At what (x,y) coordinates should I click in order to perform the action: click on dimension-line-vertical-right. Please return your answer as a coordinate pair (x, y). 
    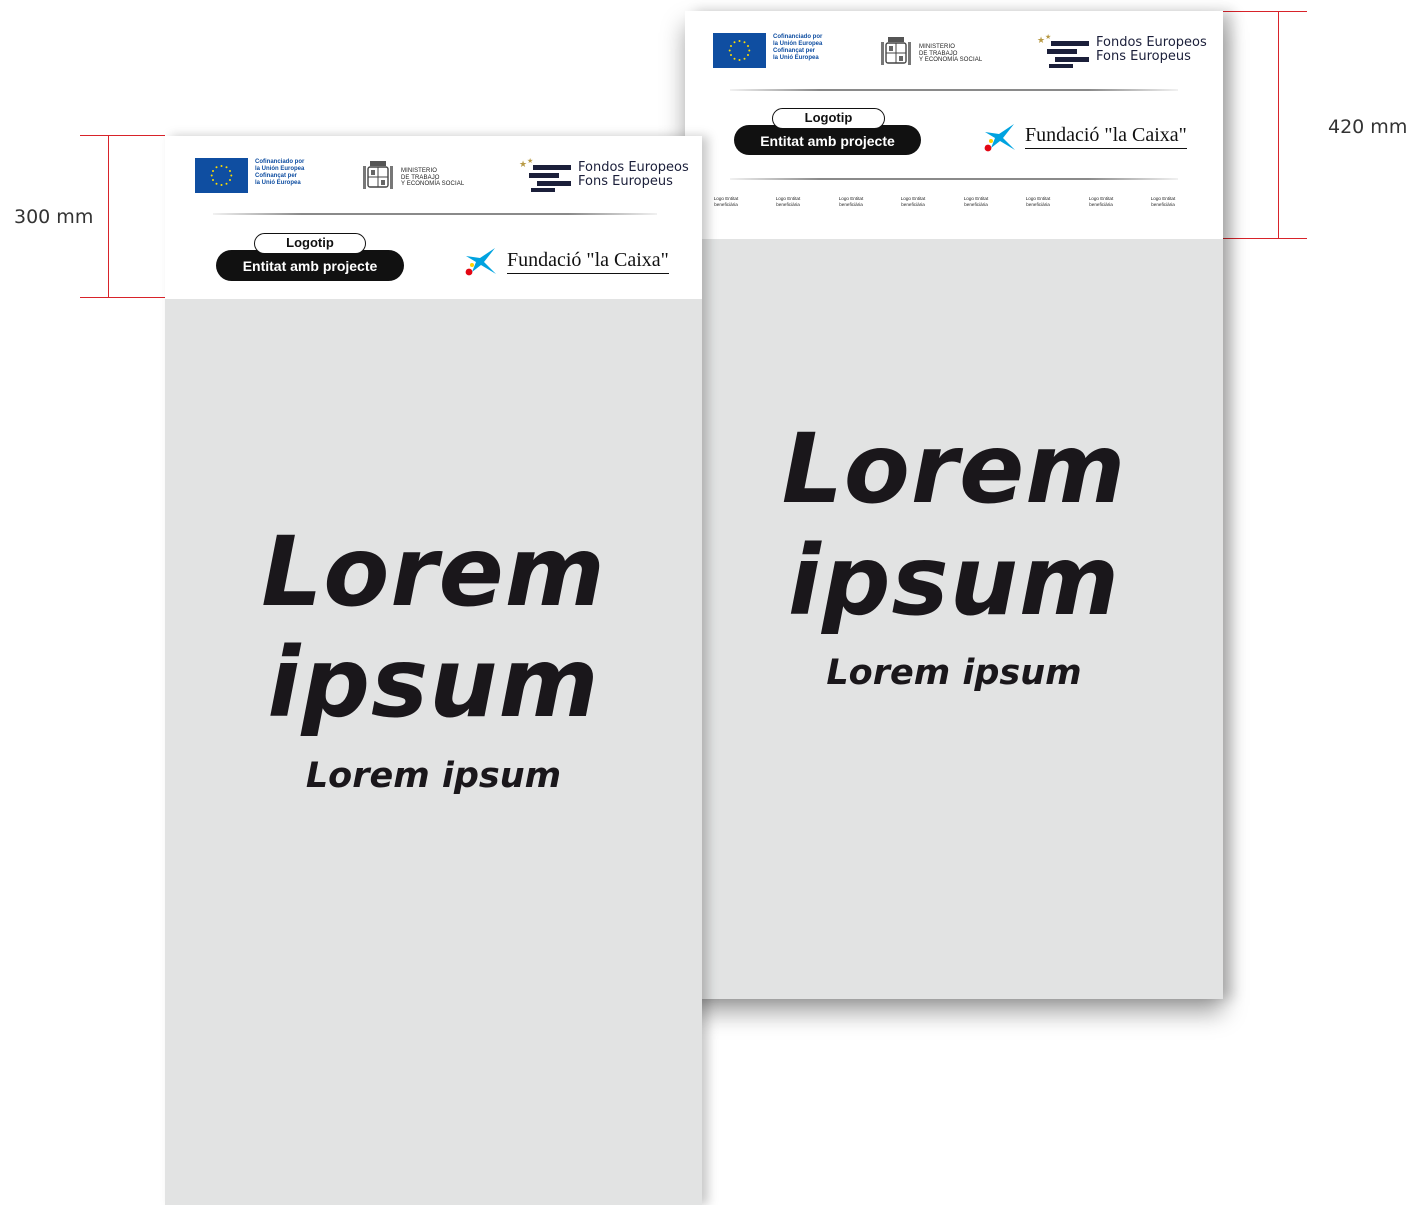
    Looking at the image, I should click on (1278, 125).